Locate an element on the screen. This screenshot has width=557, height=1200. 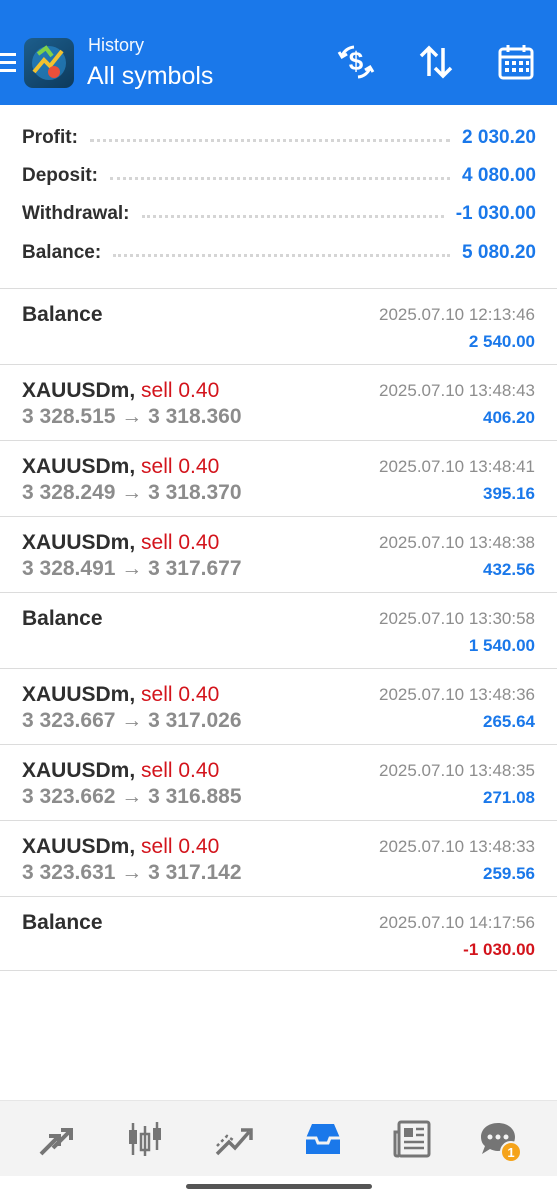
header-subtitle: History is located at coordinates (116, 45).